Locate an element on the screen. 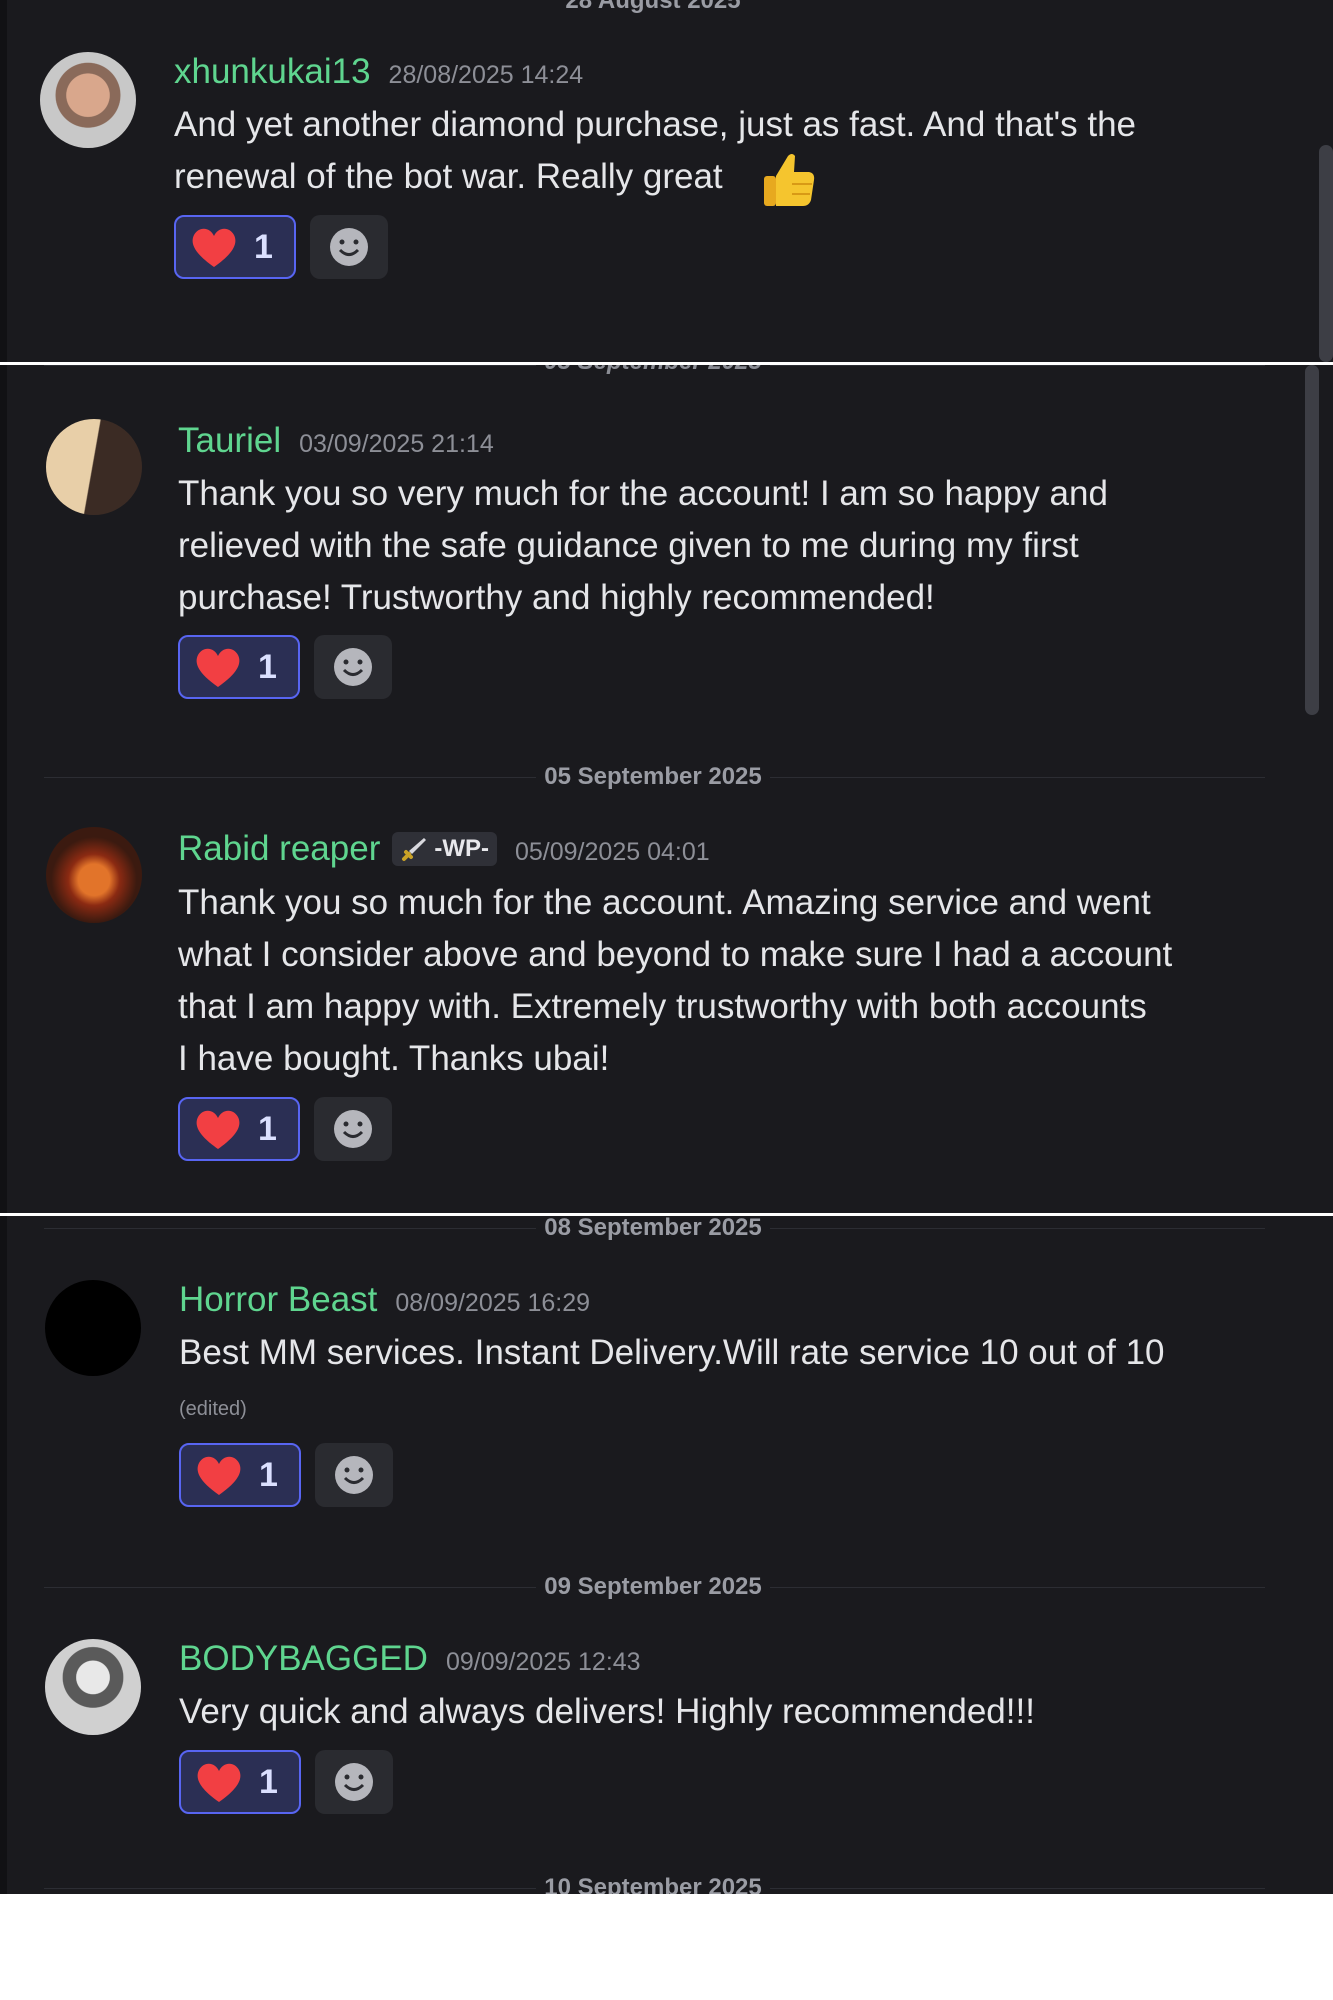 The width and height of the screenshot is (1333, 2000). timestamp: 05/09/2025 04:01 is located at coordinates (612, 852).